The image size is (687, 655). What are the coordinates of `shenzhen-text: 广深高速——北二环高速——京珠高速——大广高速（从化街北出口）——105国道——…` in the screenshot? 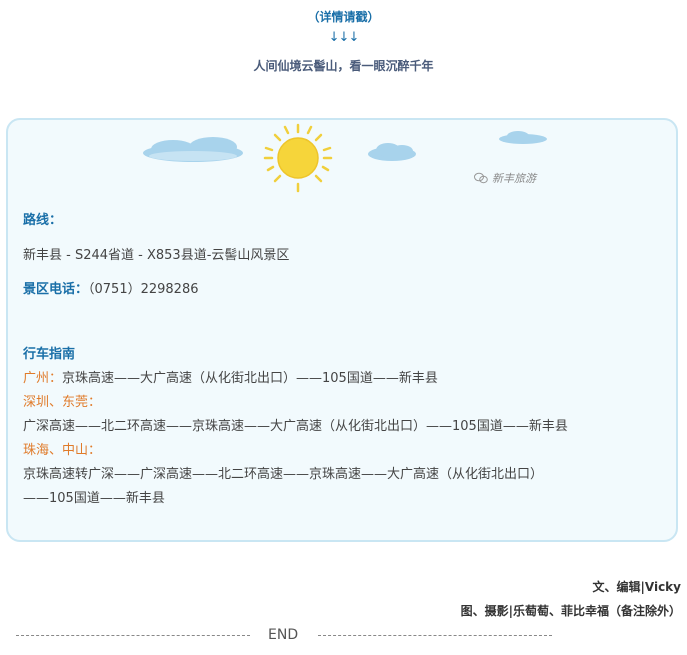 It's located at (295, 426).